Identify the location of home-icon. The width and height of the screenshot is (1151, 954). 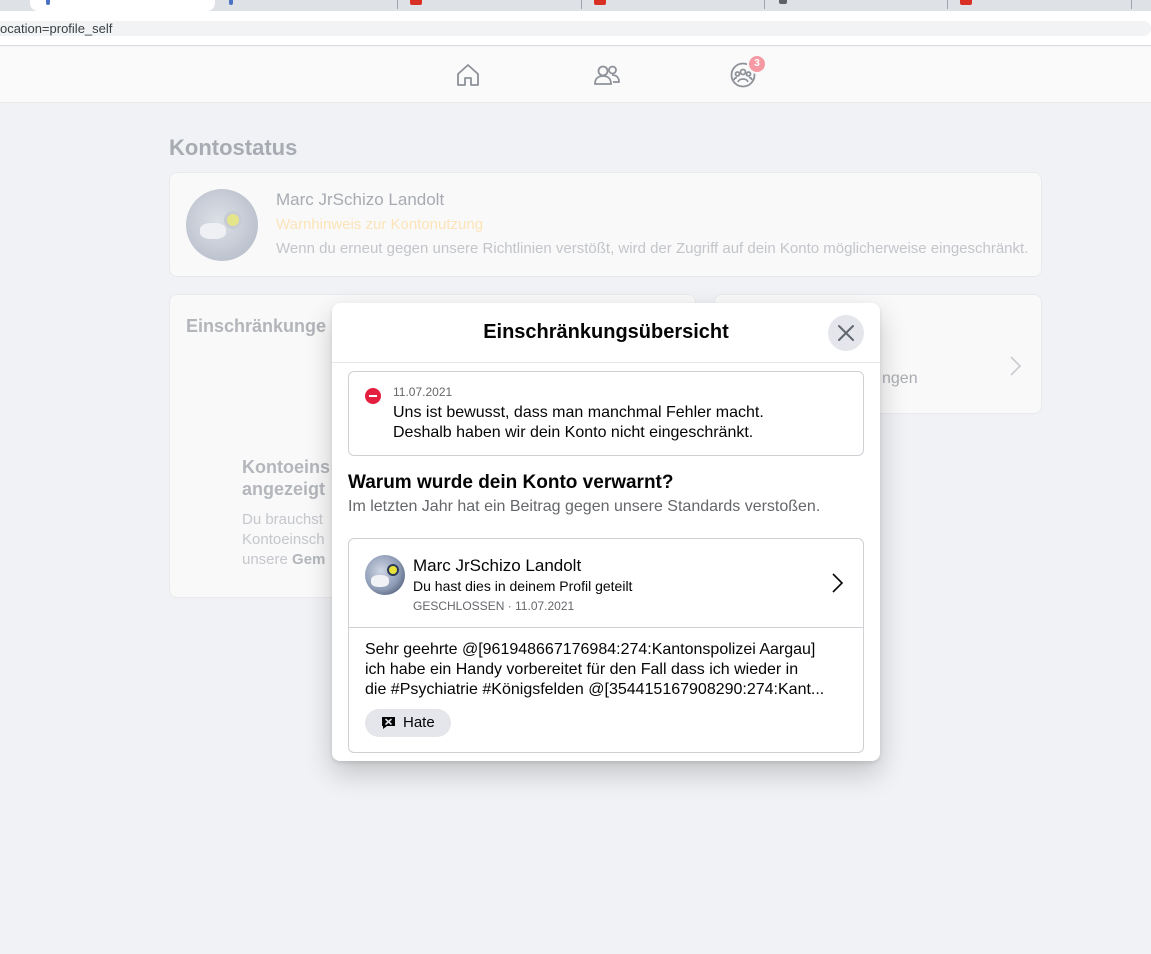
(468, 75).